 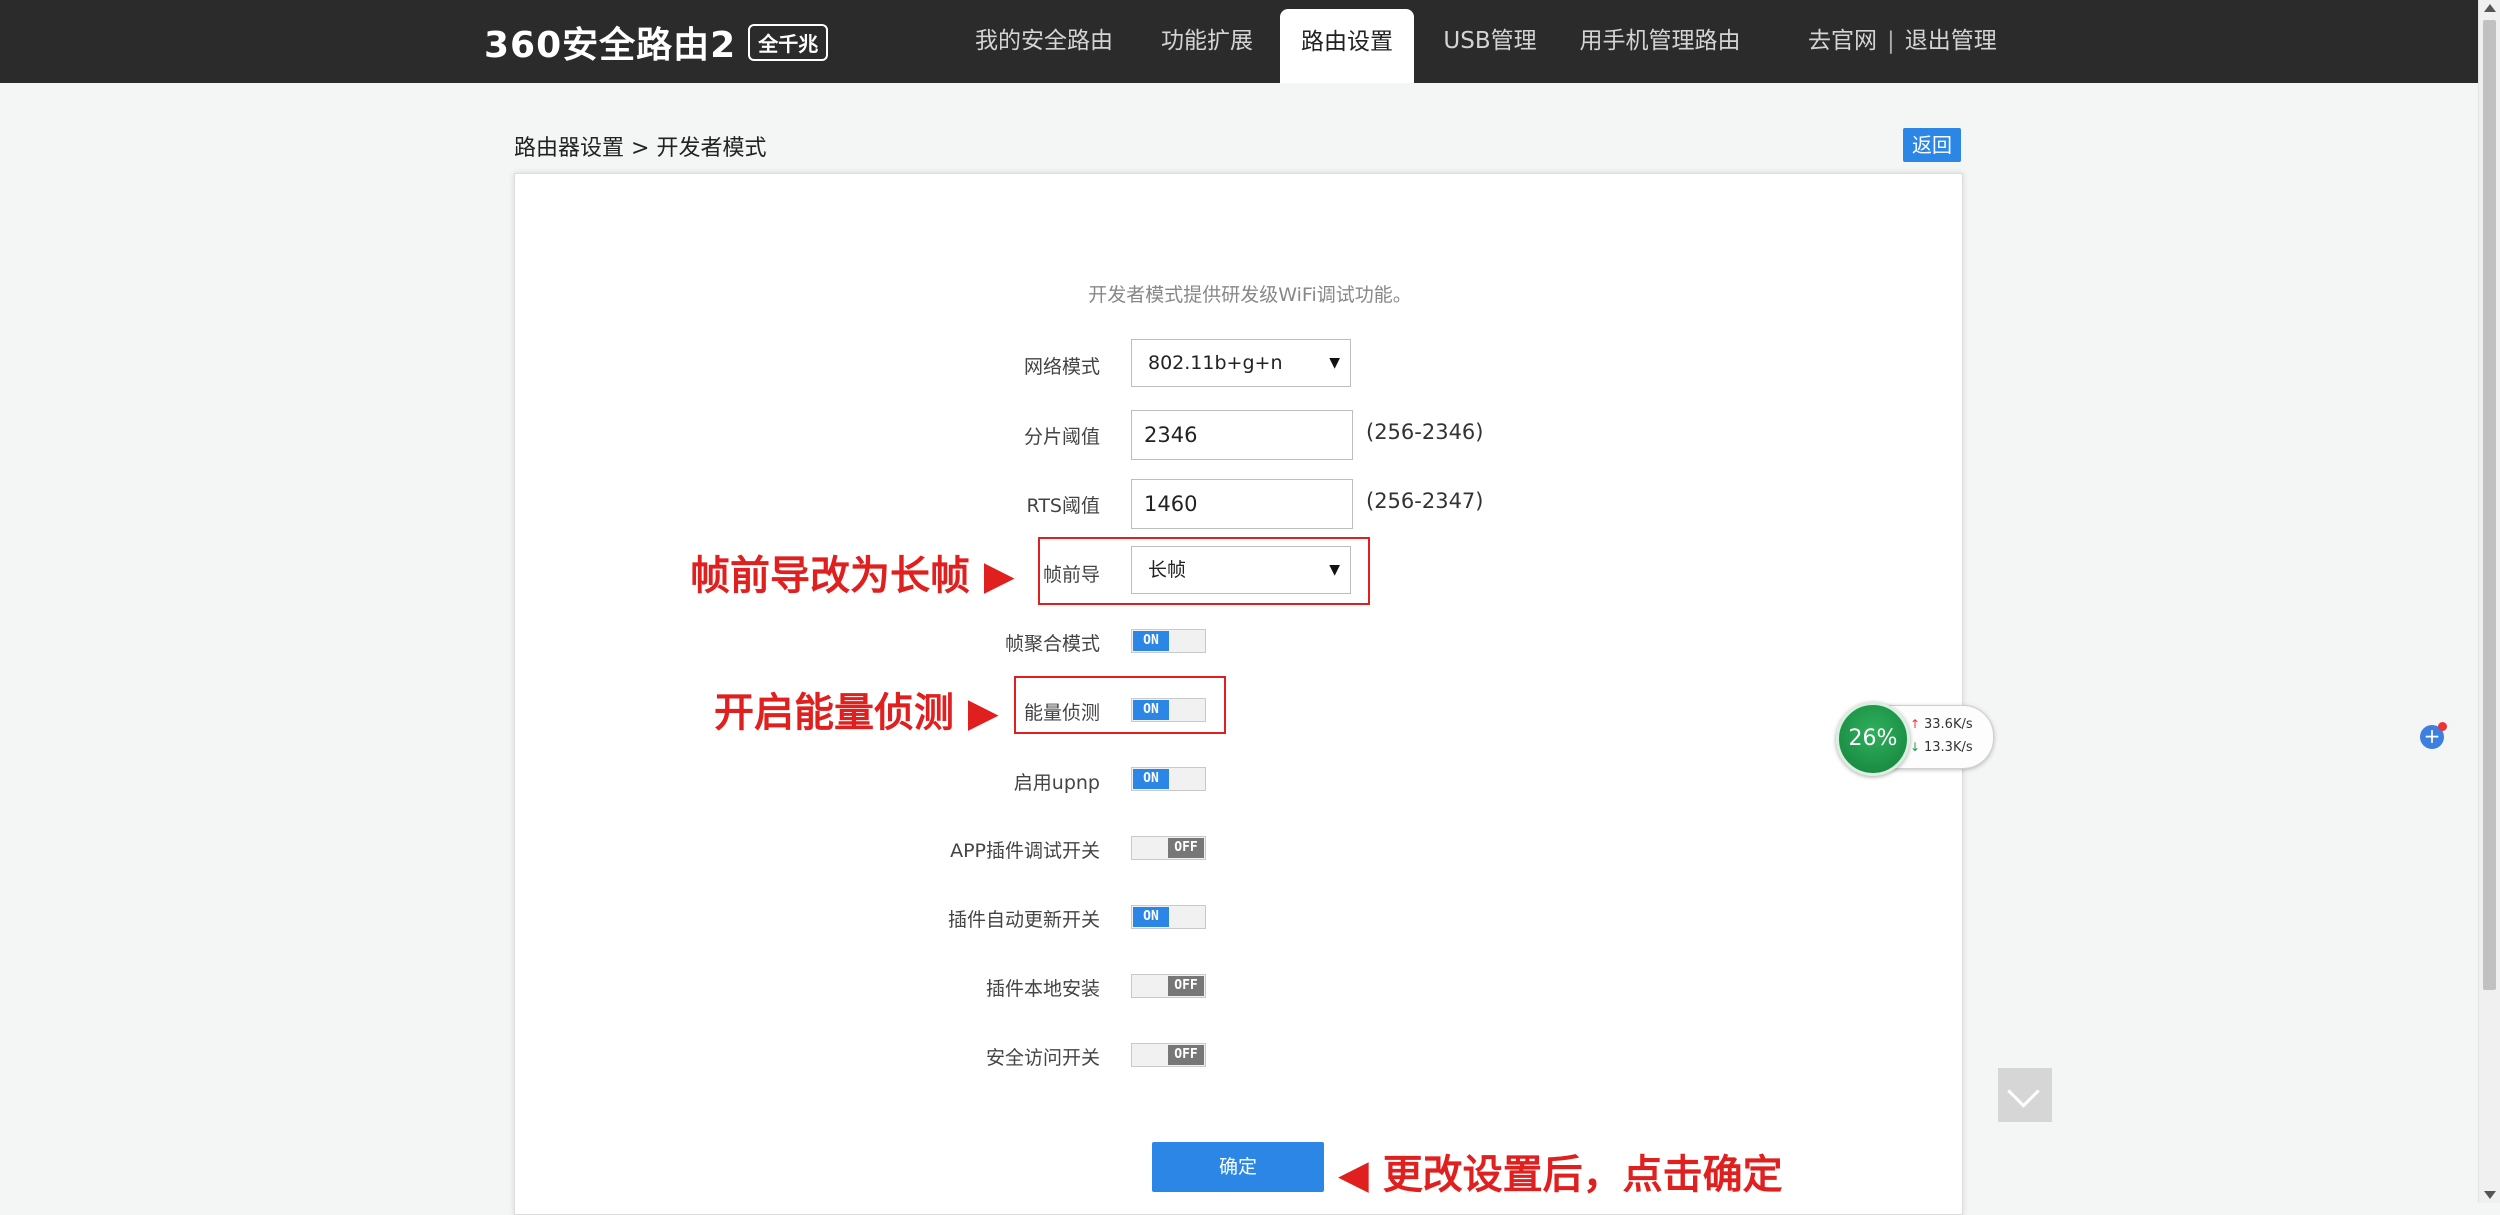 I want to click on preamble-value: 长帧, so click(x=1167, y=570).